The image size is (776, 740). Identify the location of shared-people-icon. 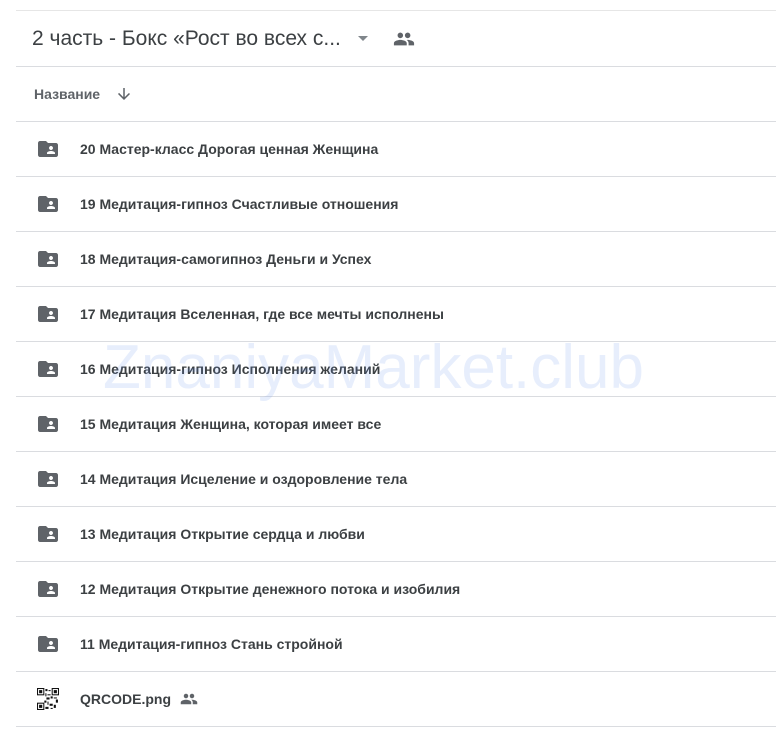
(189, 699).